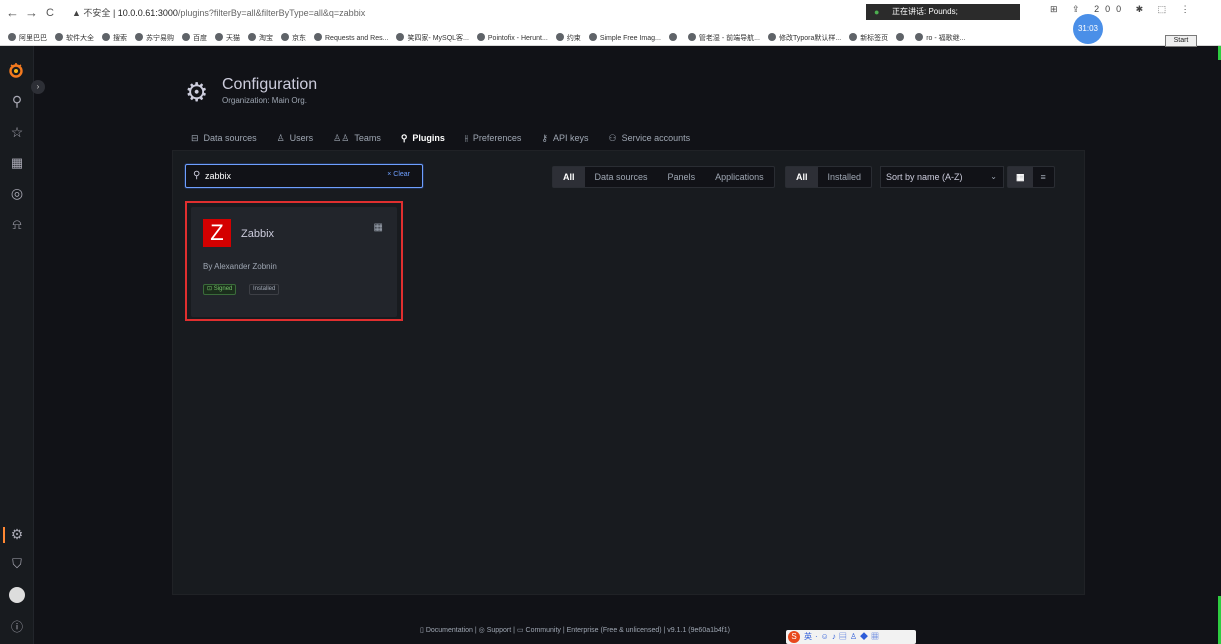 This screenshot has height=644, width=1221. What do you see at coordinates (378, 227) in the screenshot?
I see `app-type-icon: ▦` at bounding box center [378, 227].